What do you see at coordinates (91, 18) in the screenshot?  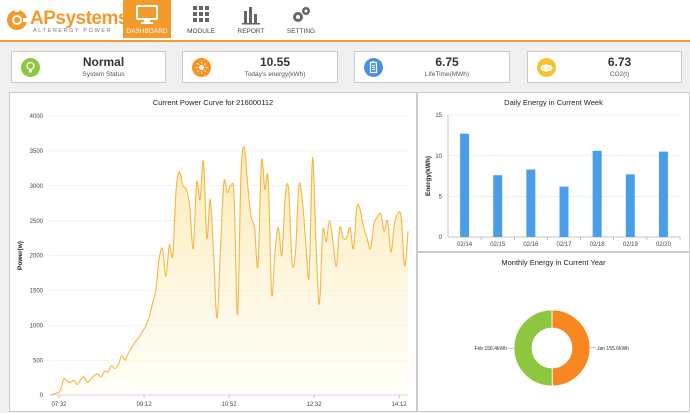 I see `logo-suffix: systems` at bounding box center [91, 18].